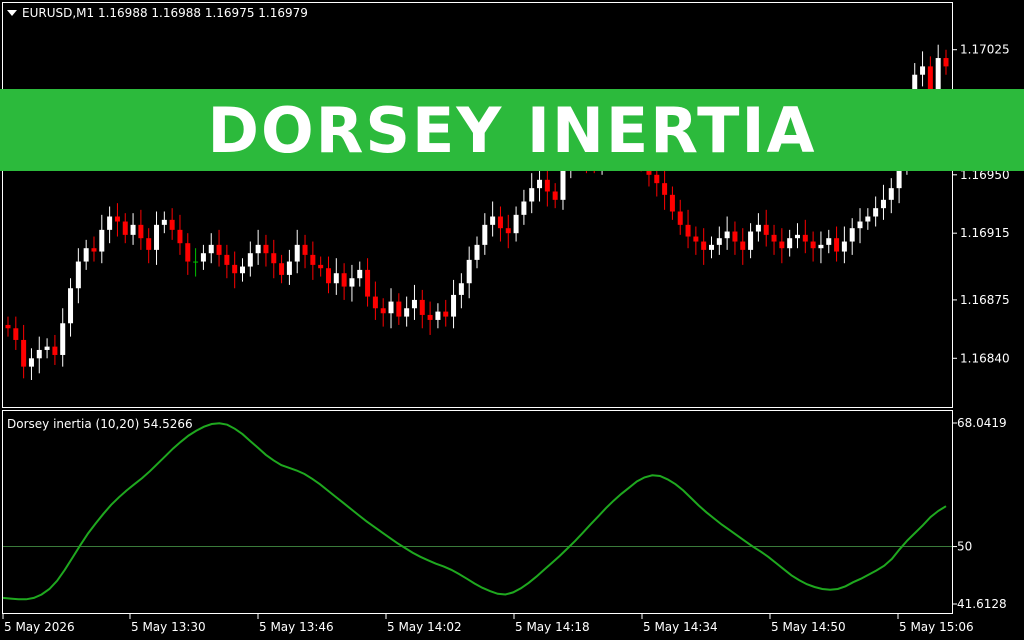 Image resolution: width=1024 pixels, height=640 pixels. Describe the element at coordinates (985, 300) in the screenshot. I see `price-tick-label: 1.16875` at that location.